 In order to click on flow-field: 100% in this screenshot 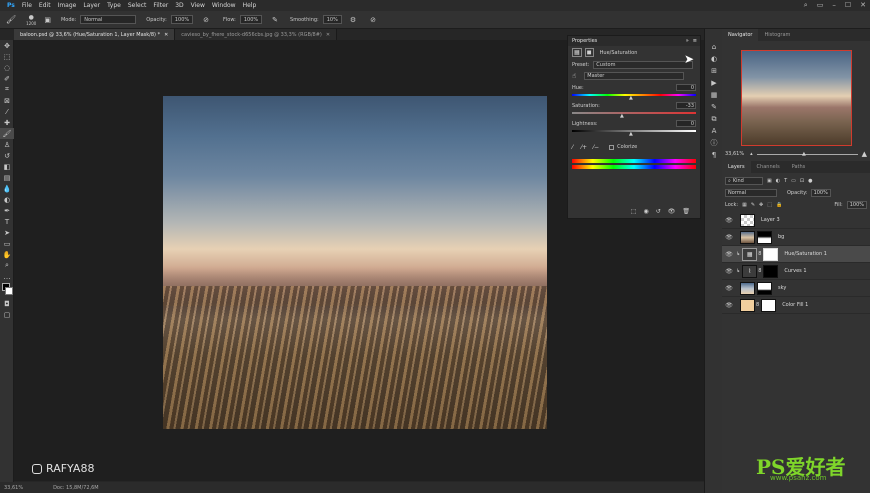, I will do `click(251, 19)`.